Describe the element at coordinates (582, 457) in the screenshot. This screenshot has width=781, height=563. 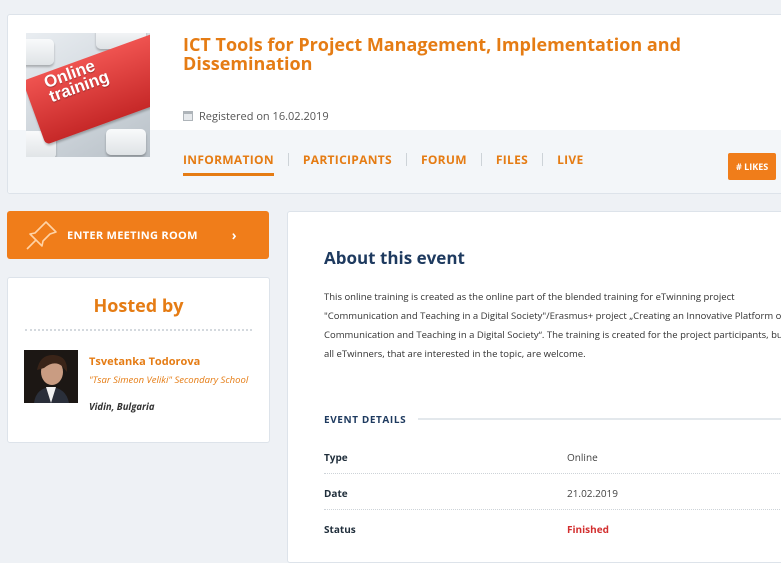
I see `detail-value: Online` at that location.